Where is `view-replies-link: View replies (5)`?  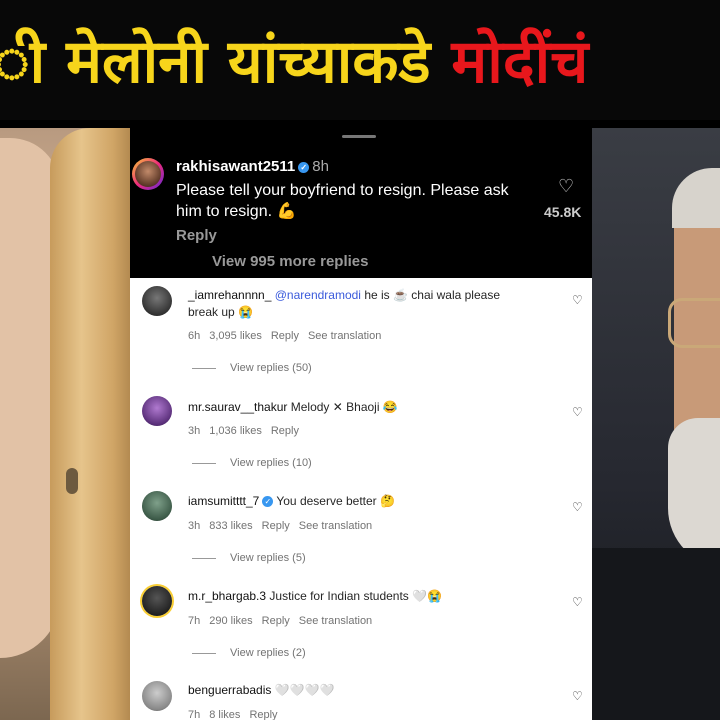 view-replies-link: View replies (5) is located at coordinates (249, 558).